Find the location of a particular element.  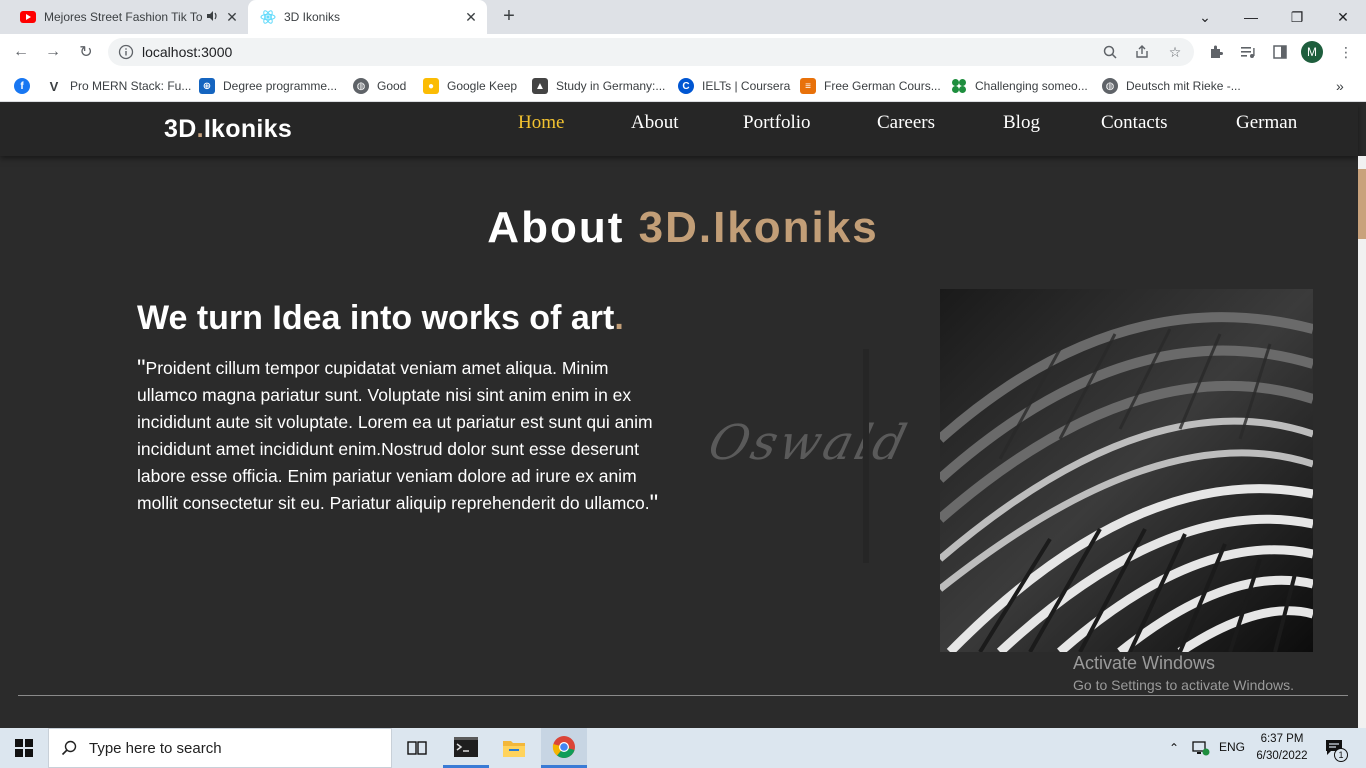

bookmark-label: Good is located at coordinates (392, 86).